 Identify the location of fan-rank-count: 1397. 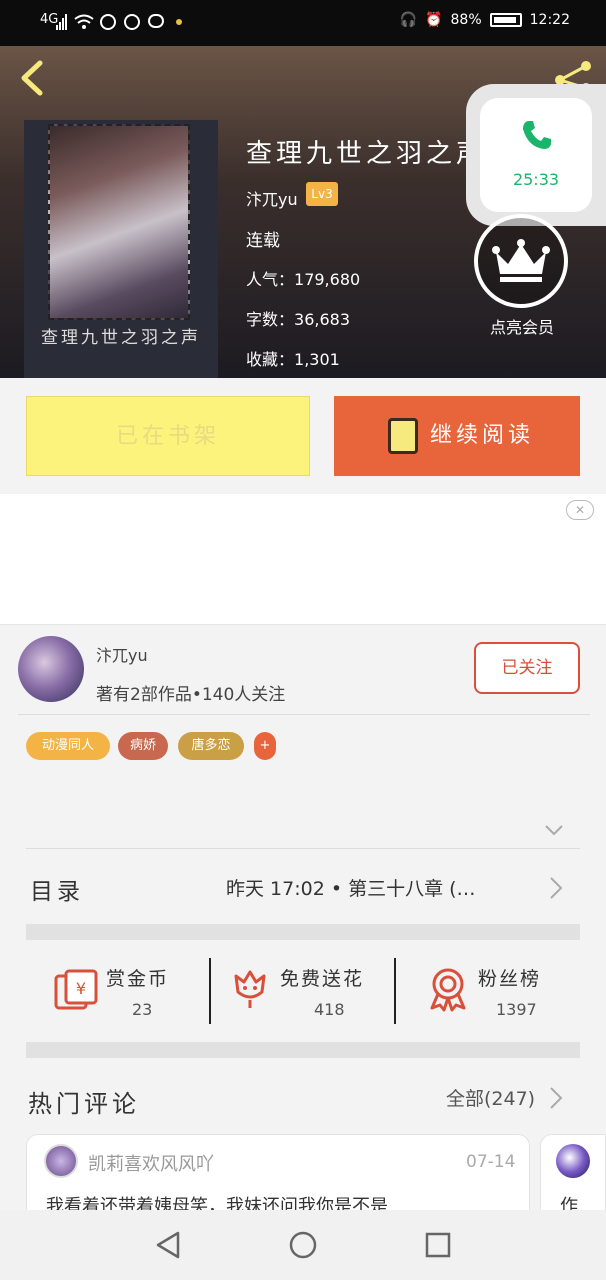
(516, 1009).